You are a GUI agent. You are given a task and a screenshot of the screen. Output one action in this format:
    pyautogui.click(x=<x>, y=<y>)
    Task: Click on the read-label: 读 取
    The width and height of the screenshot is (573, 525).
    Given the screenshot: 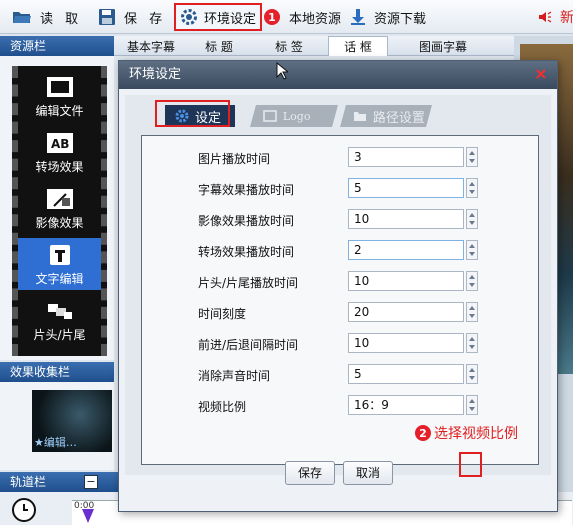 What is the action you would take?
    pyautogui.click(x=61, y=19)
    